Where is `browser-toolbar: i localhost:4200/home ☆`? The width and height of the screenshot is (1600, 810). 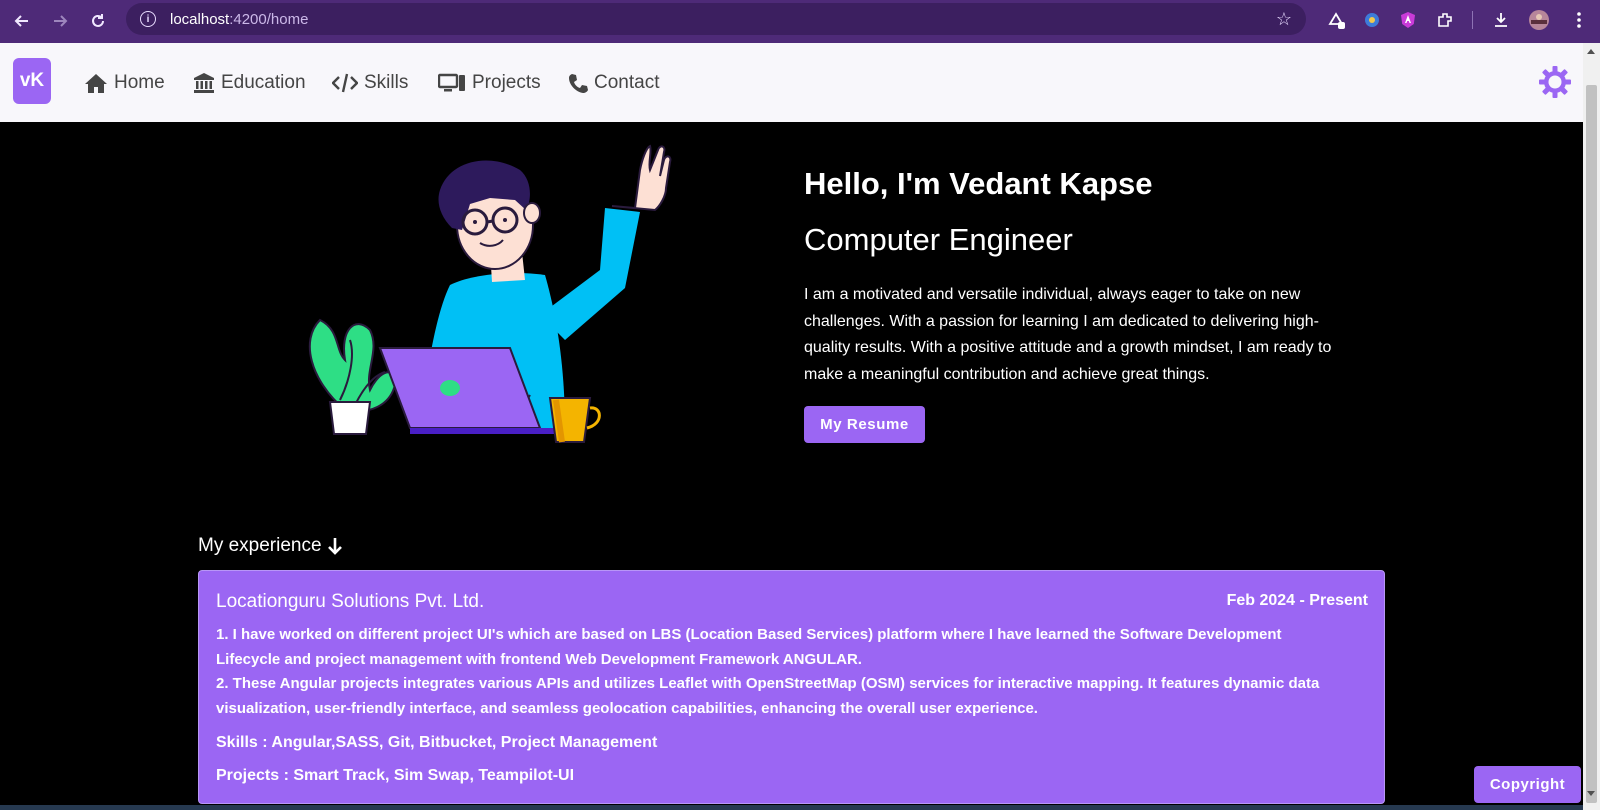 browser-toolbar: i localhost:4200/home ☆ is located at coordinates (800, 21).